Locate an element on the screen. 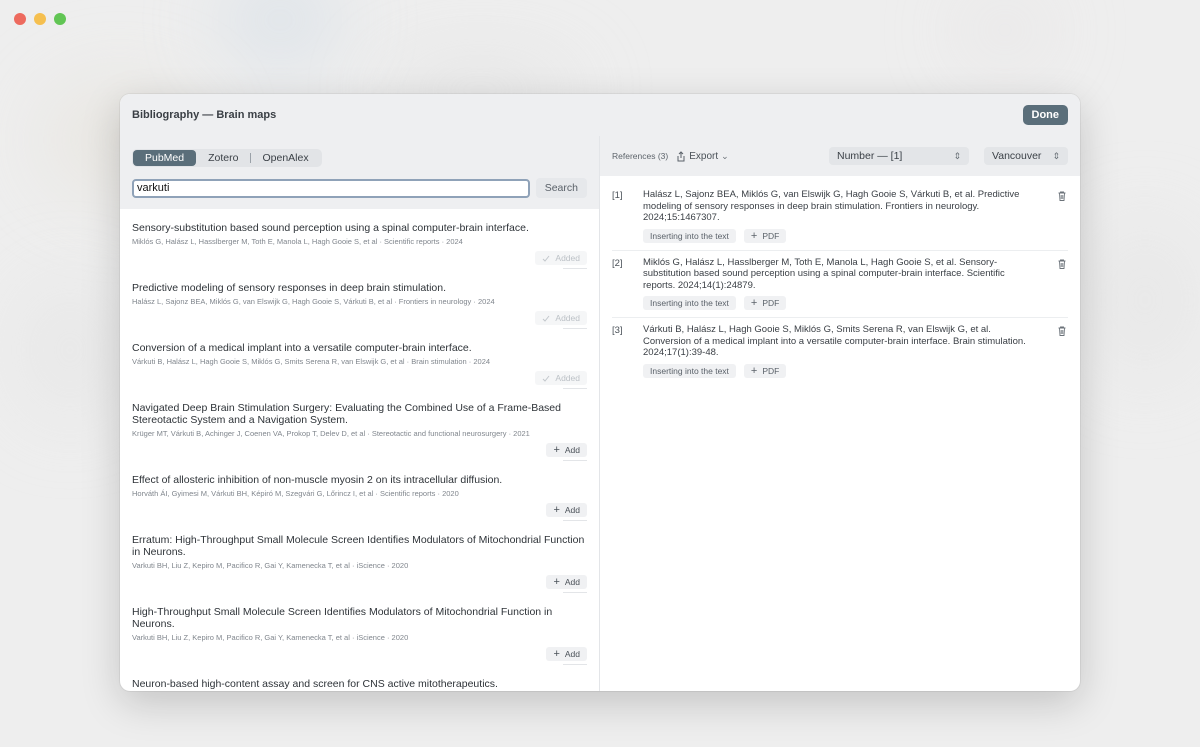 The width and height of the screenshot is (1200, 747). search-input is located at coordinates (331, 188).